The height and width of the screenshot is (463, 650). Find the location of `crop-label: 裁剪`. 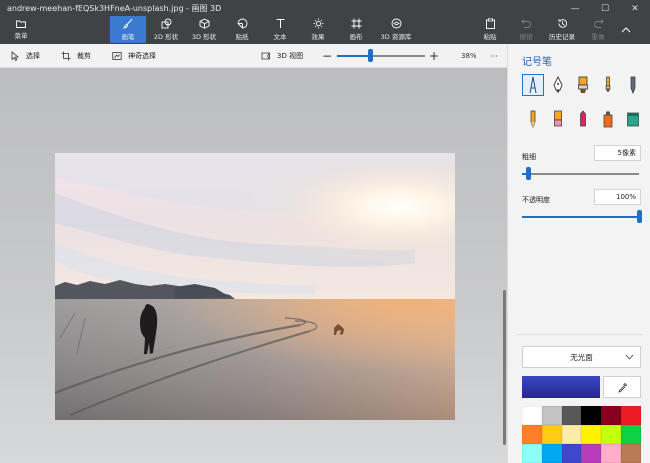

crop-label: 裁剪 is located at coordinates (84, 56).